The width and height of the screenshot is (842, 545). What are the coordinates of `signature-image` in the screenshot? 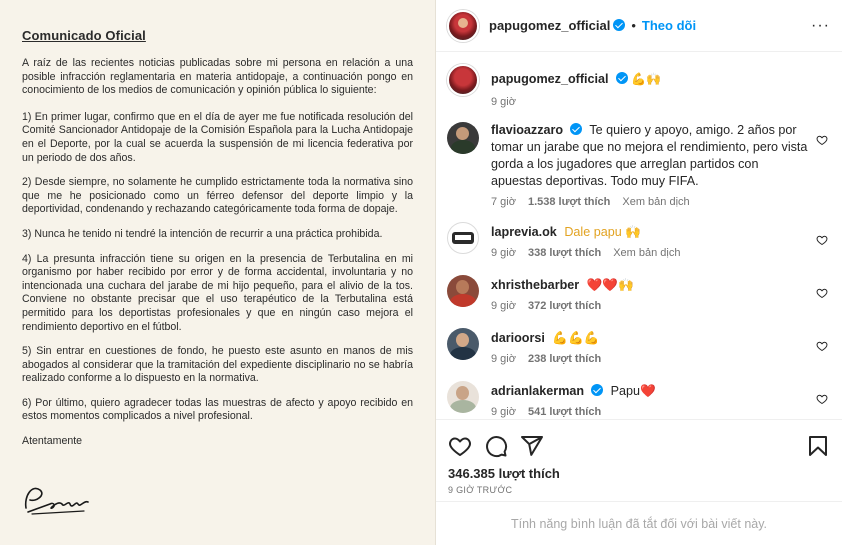 It's located at (56, 501).